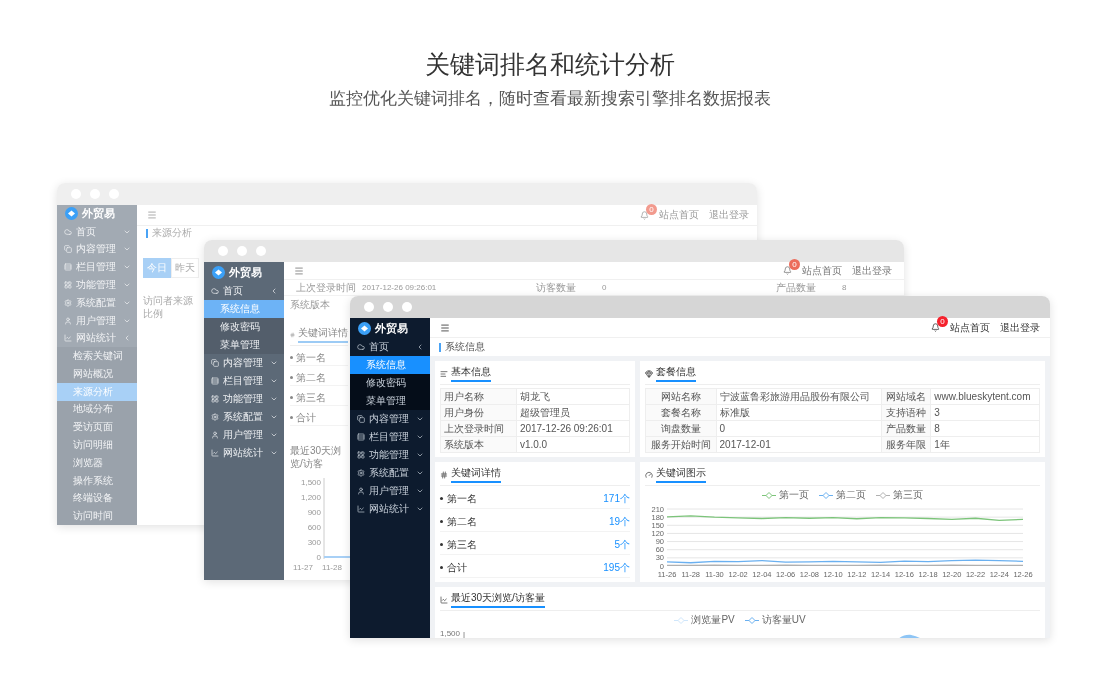  What do you see at coordinates (462, 521) in the screenshot?
I see `list-item: 第二名` at bounding box center [462, 521].